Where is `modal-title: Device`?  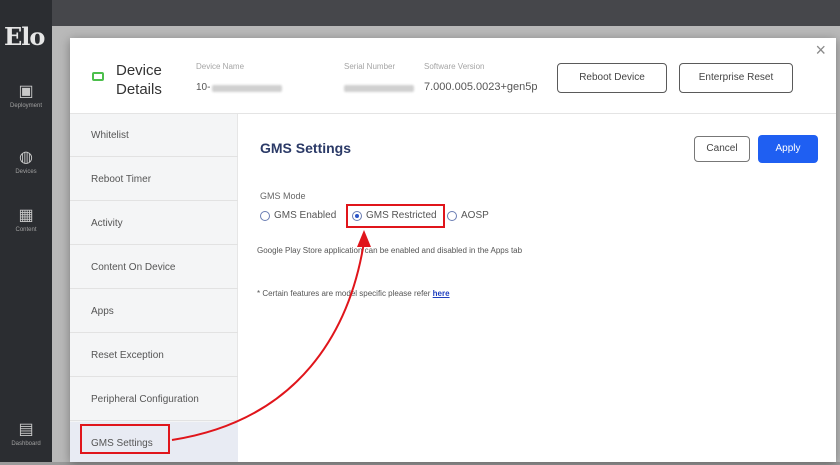 modal-title: Device is located at coordinates (139, 70).